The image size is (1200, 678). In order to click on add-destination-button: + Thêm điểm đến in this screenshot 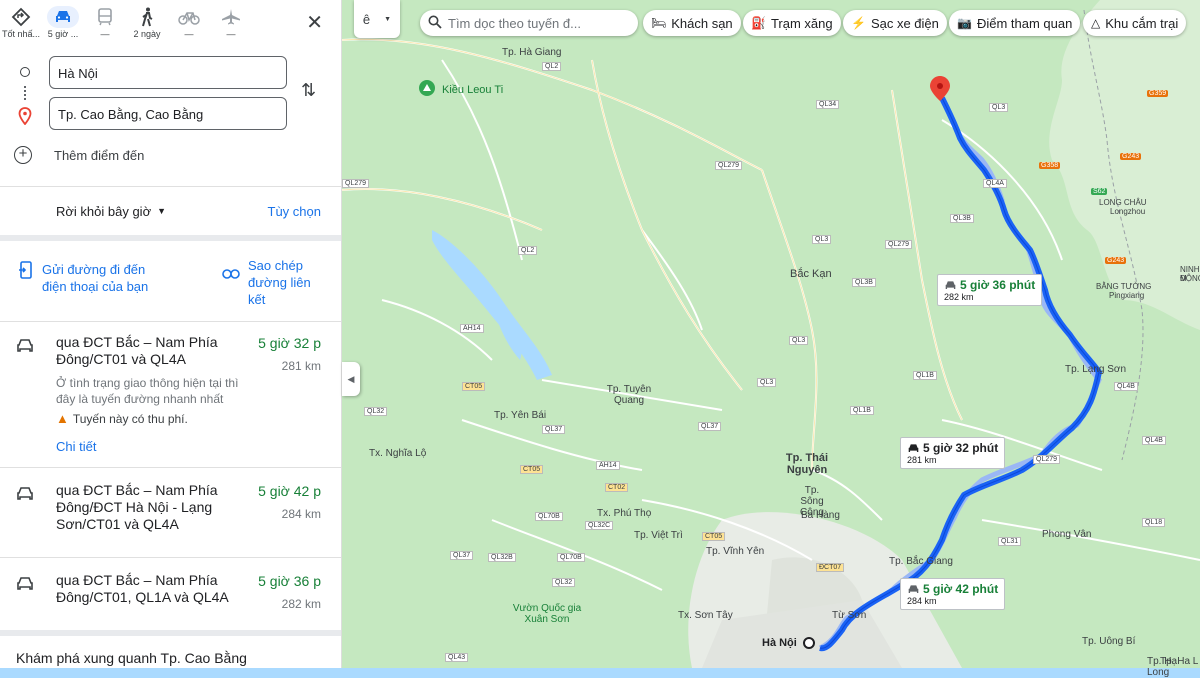, I will do `click(79, 155)`.